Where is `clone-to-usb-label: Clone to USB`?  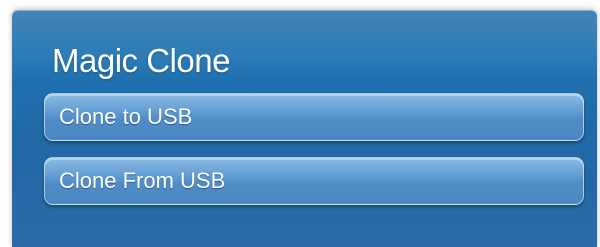 clone-to-usb-label: Clone to USB is located at coordinates (126, 116).